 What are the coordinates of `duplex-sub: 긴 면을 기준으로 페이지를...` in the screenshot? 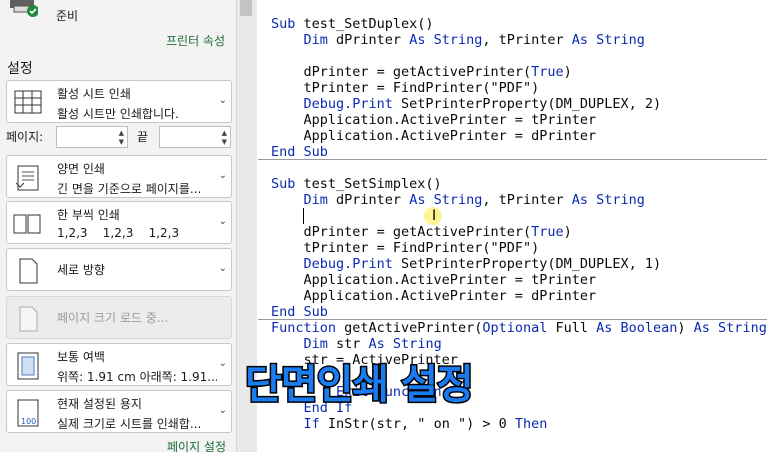 It's located at (129, 189).